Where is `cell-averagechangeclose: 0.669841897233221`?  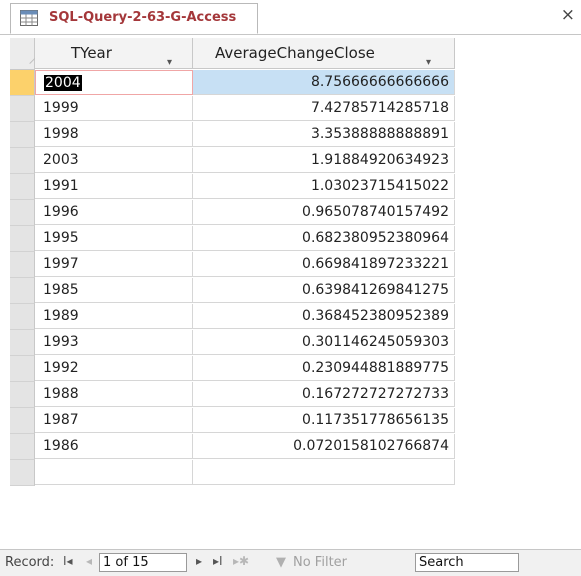 cell-averagechangeclose: 0.669841897233221 is located at coordinates (324, 264).